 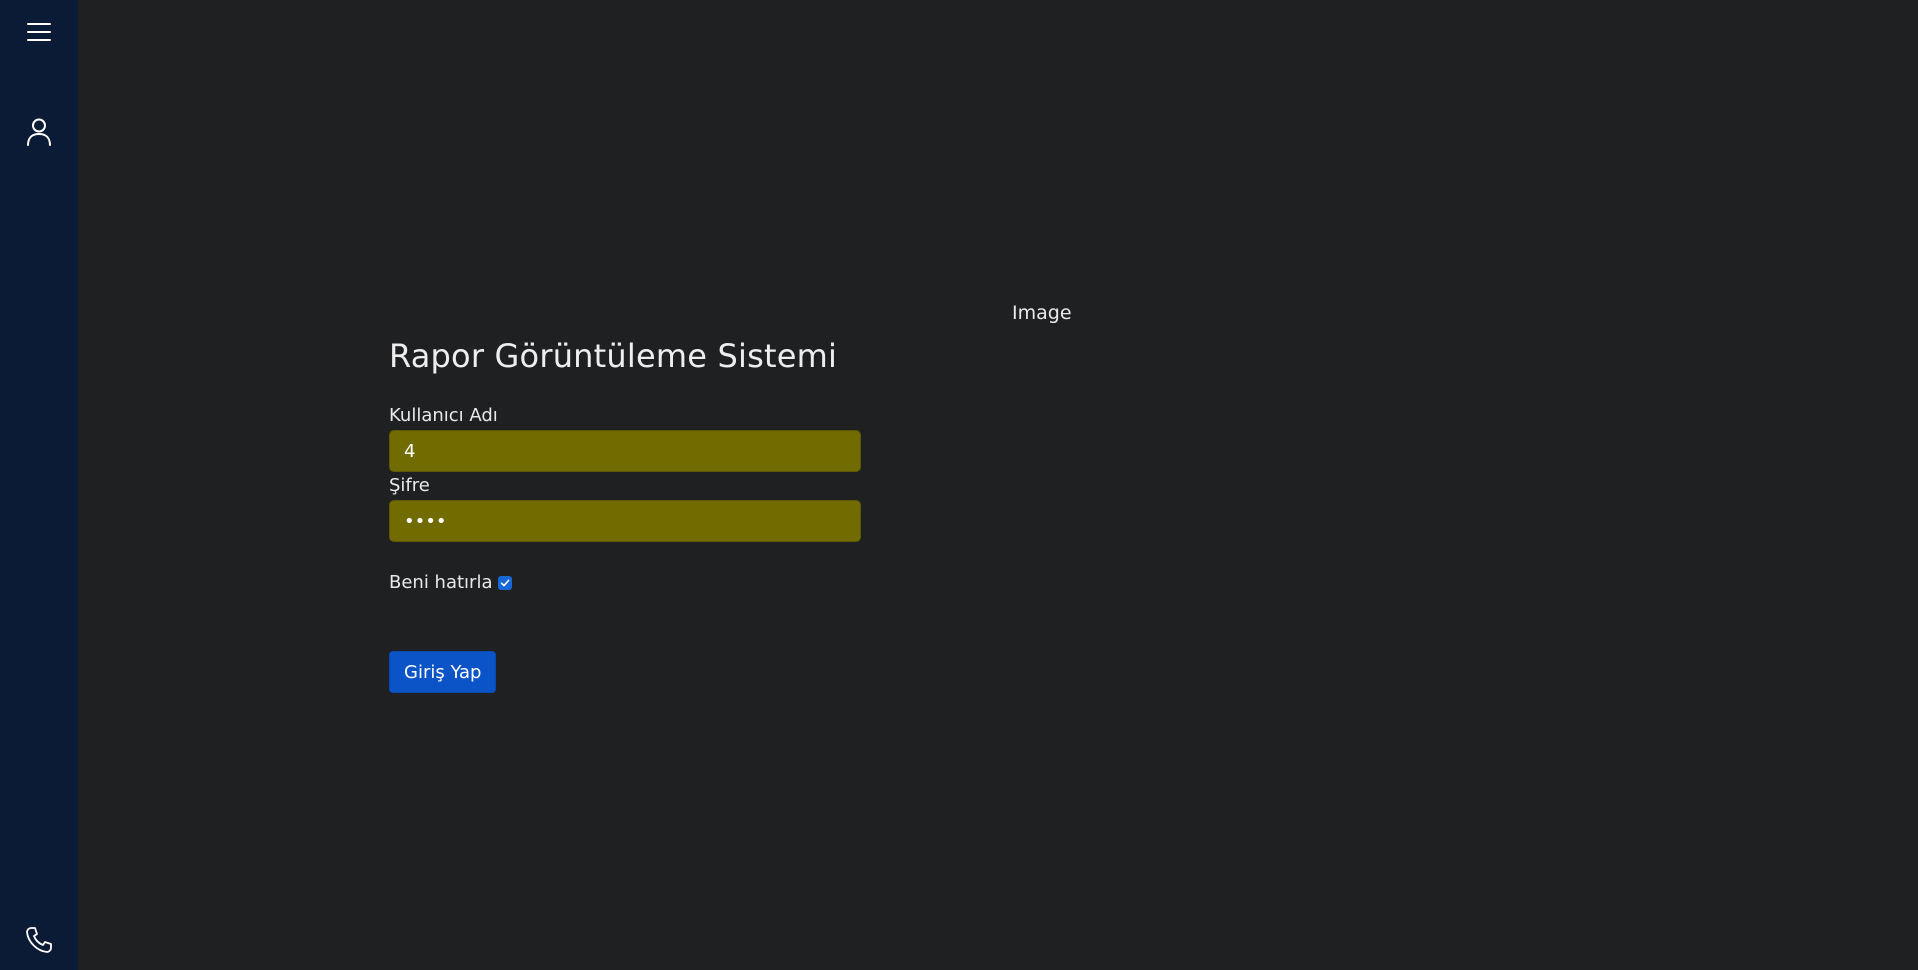 I want to click on menu-button, so click(x=39, y=32).